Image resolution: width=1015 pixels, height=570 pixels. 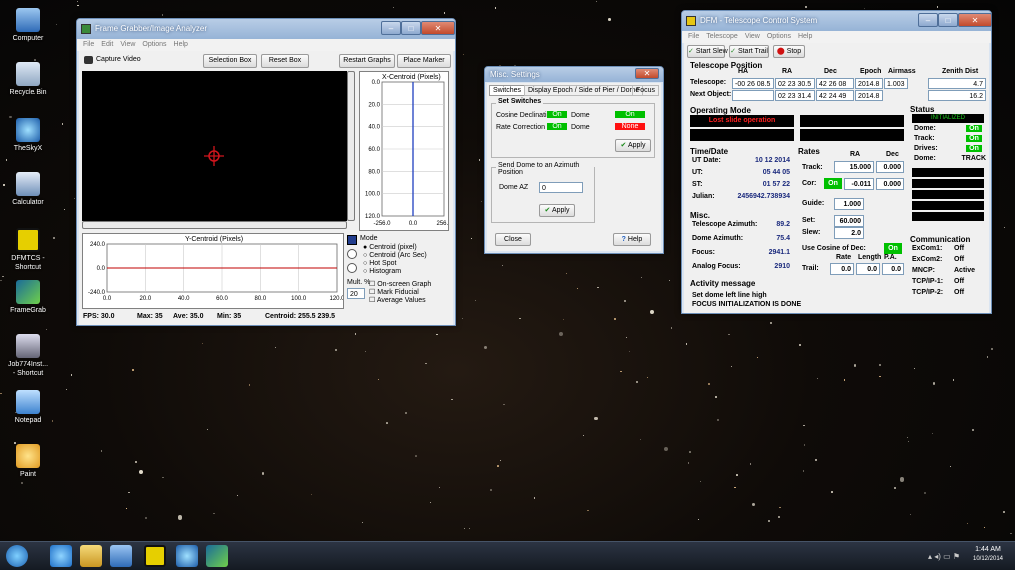 I want to click on color-square-icon, so click(x=352, y=240).